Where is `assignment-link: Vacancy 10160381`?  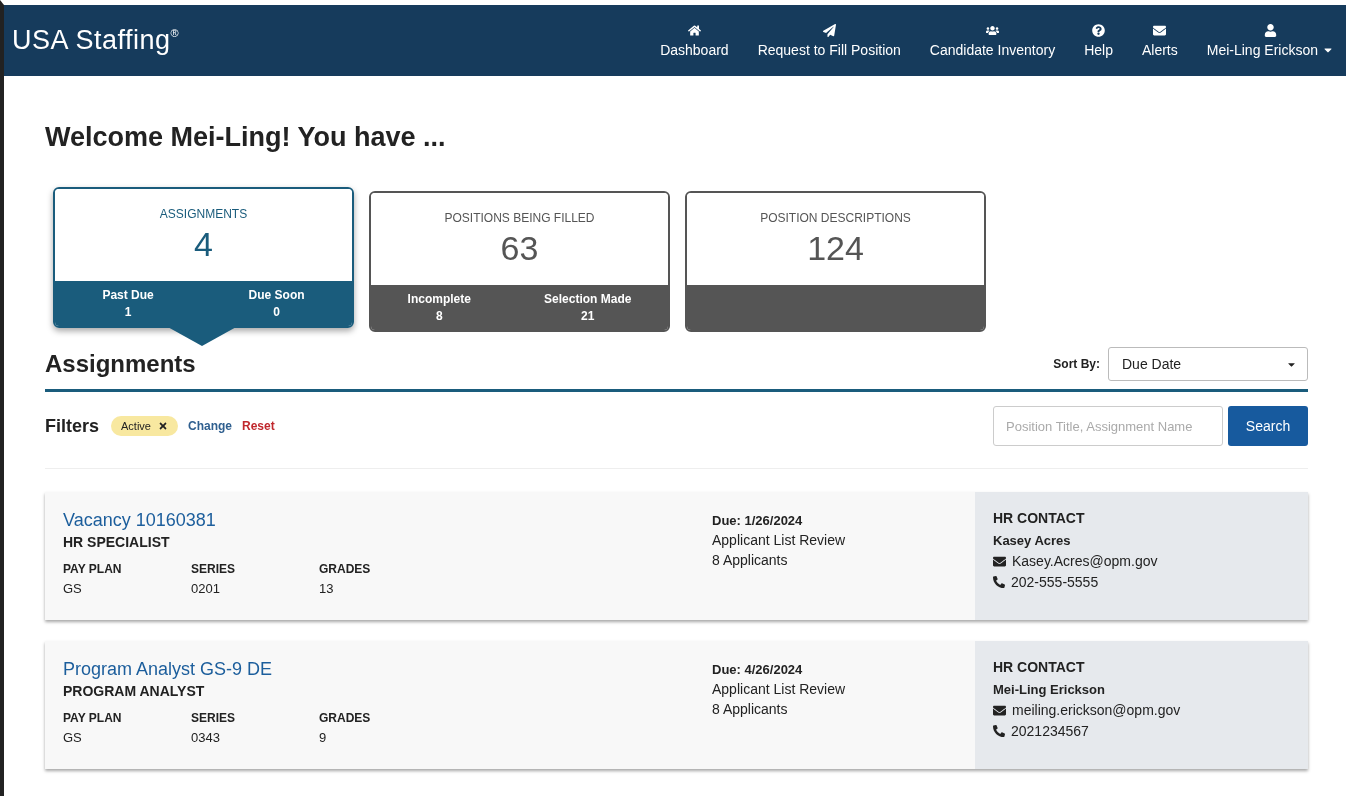
assignment-link: Vacancy 10160381 is located at coordinates (387, 520).